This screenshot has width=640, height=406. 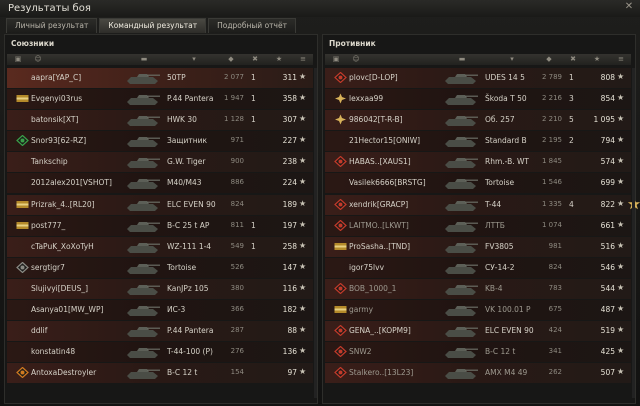 I want to click on vehicle-name: KanJPz 105, so click(x=188, y=288).